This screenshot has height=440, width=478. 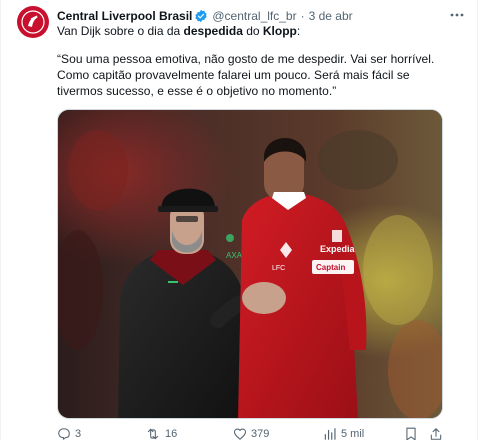 What do you see at coordinates (234, 255) in the screenshot?
I see `jacket-logo: AXA` at bounding box center [234, 255].